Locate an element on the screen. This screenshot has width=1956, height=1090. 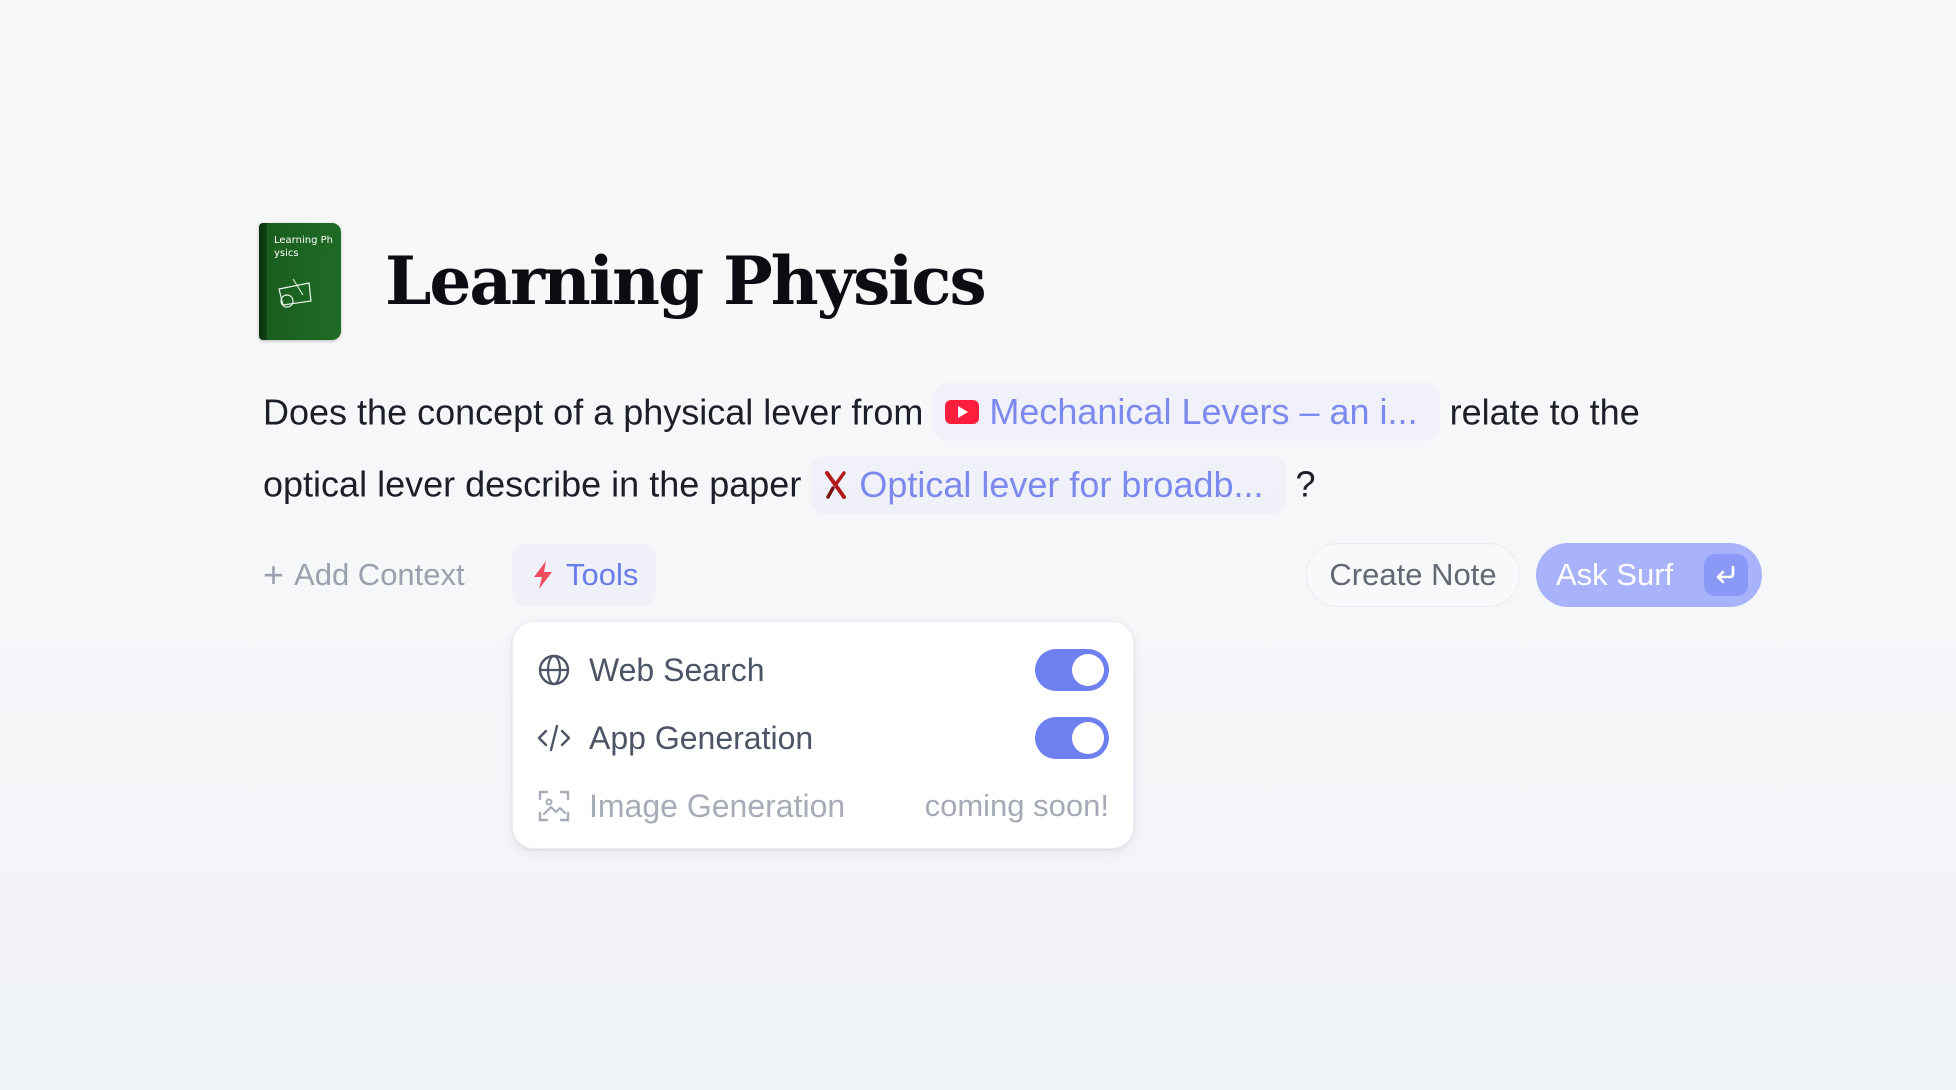
create-note-label: Create Note is located at coordinates (1413, 574).